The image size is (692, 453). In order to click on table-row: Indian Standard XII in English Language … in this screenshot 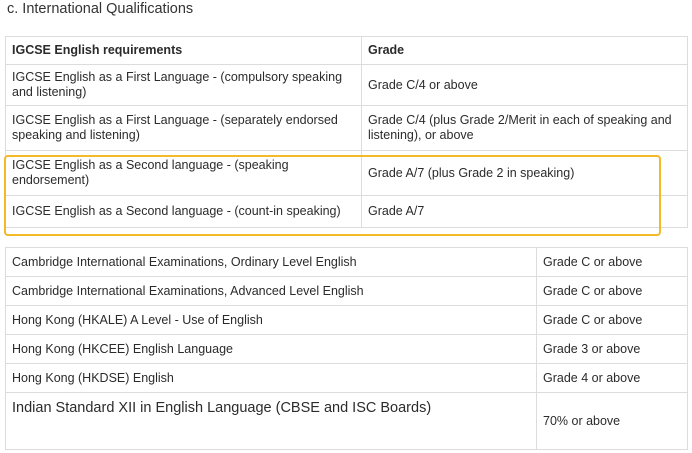, I will do `click(346, 421)`.